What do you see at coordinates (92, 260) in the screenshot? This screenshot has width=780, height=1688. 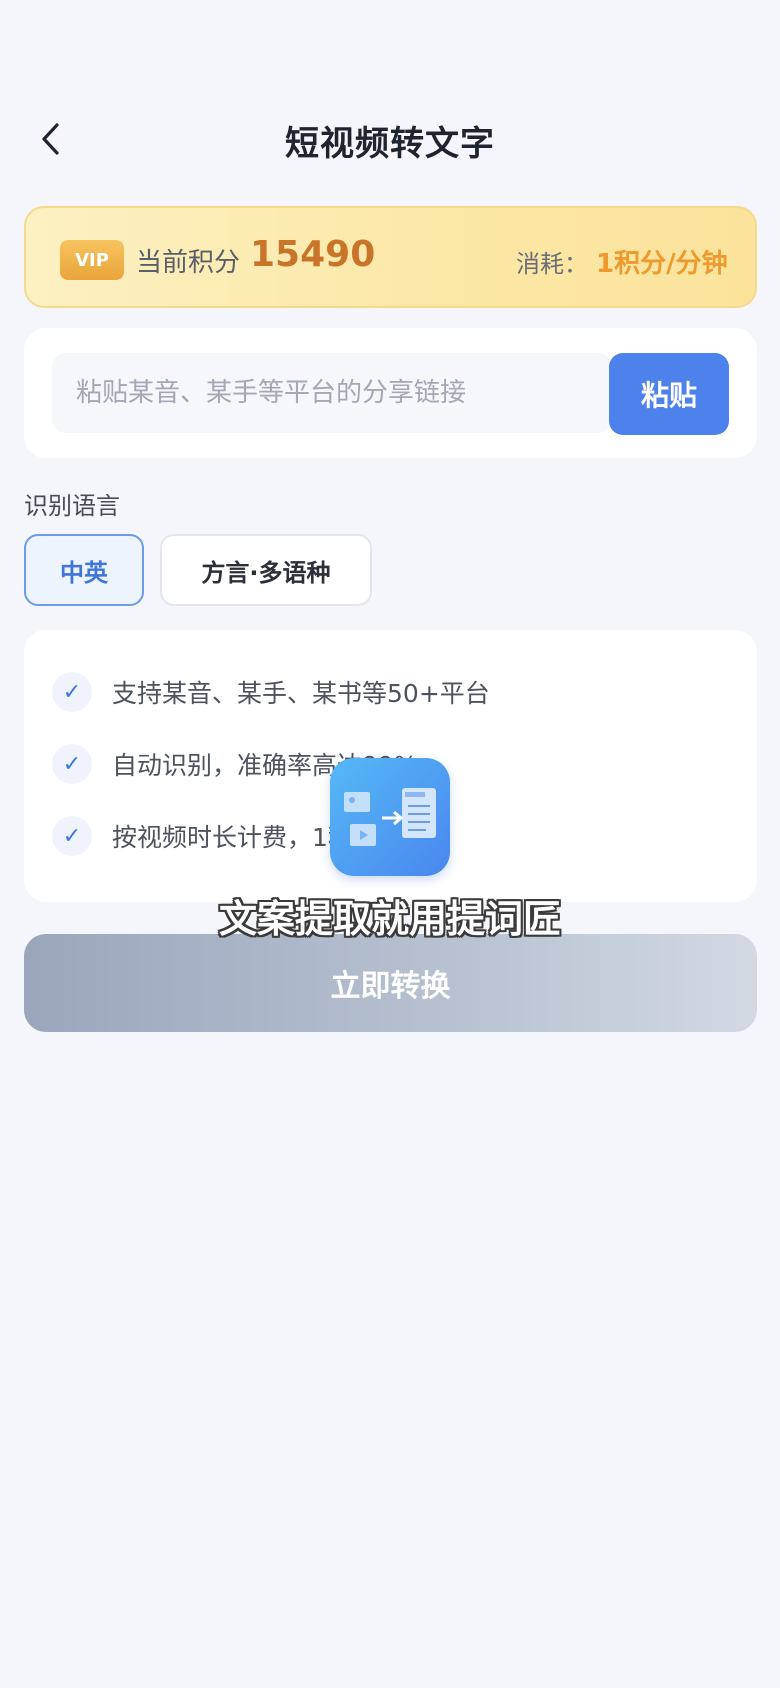 I see `vip-badge: VIP` at bounding box center [92, 260].